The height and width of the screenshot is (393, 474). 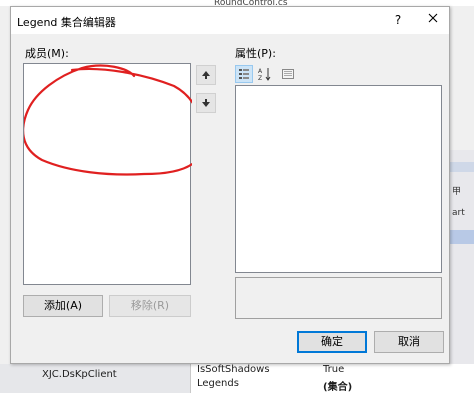 What do you see at coordinates (338, 298) in the screenshot?
I see `property-description-pane` at bounding box center [338, 298].